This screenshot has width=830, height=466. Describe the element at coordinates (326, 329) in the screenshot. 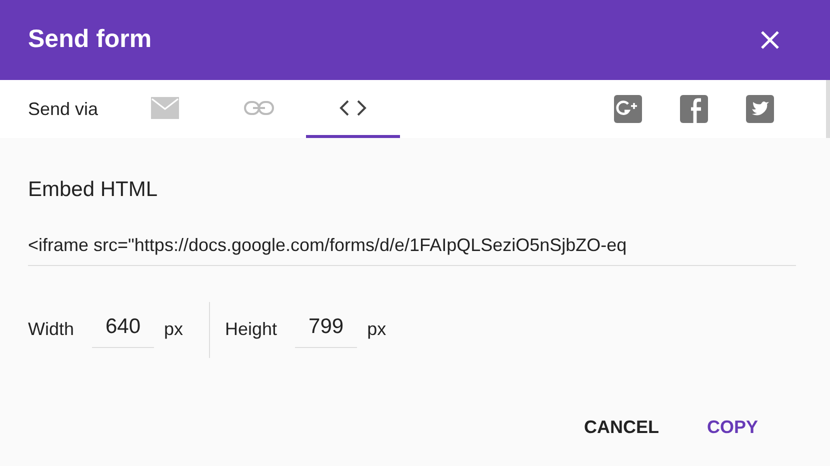

I see `height-field: 799` at that location.